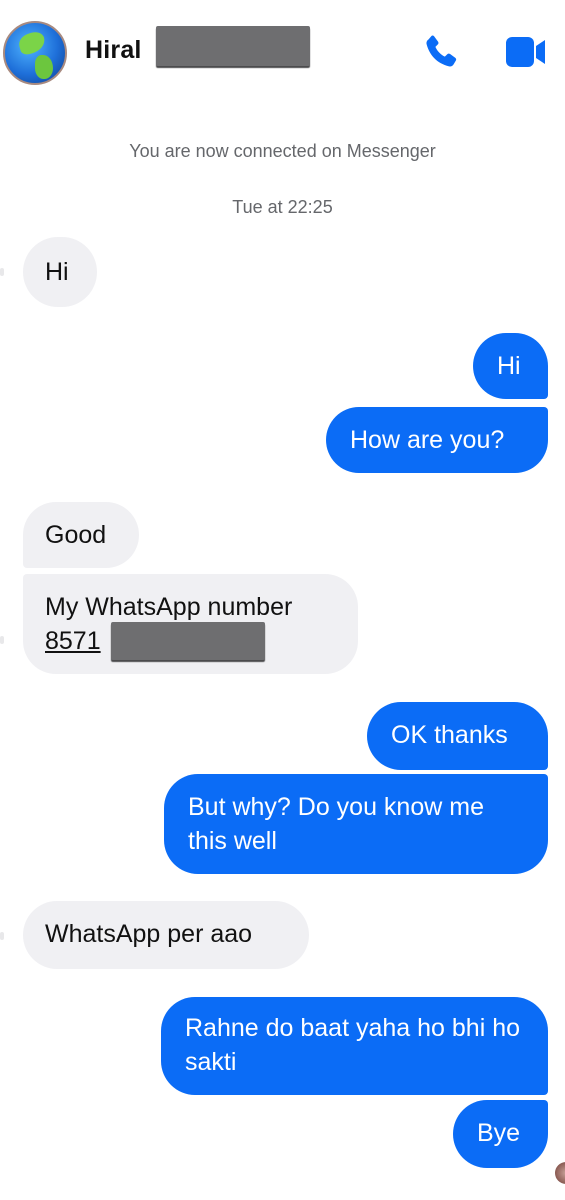 This screenshot has height=1200, width=565. I want to click on outgoing-message: How are you?, so click(437, 440).